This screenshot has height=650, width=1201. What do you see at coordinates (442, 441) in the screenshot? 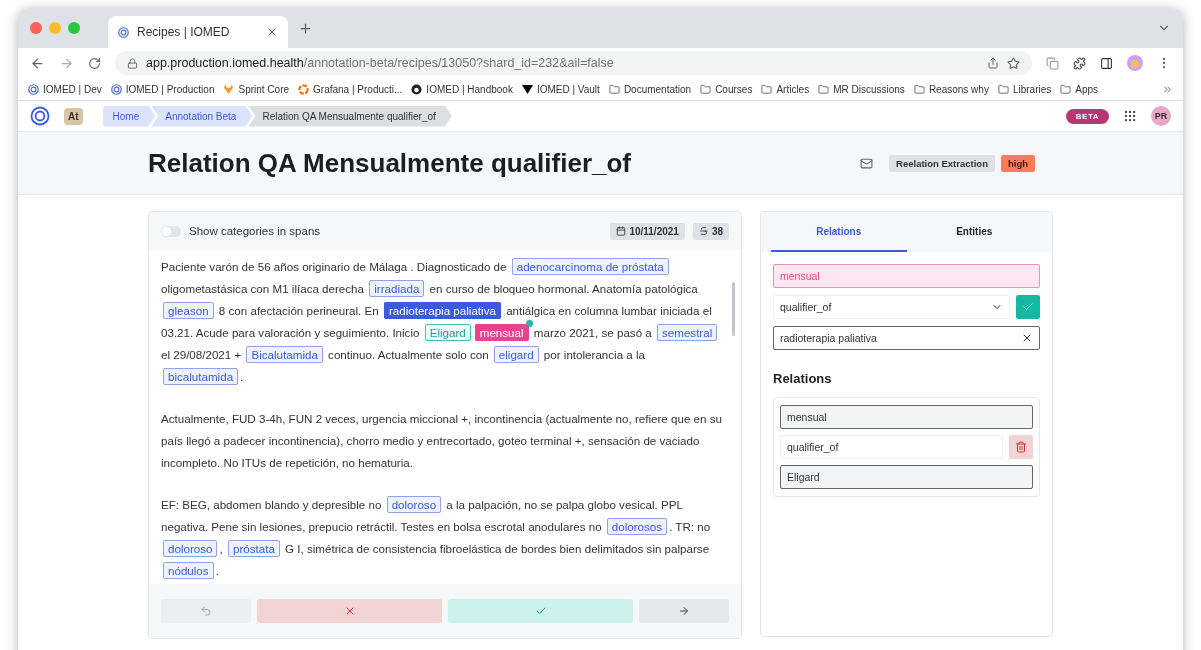
I see `paragraph: Actualmente, FUD 3-4h, FUN 2 veces, urgencia miccional +, incontinencia (actualmente no, refiere que en su país llegó a padecer incontinencia), chorro medio y entrecortado, goteo terminal +, sensación de vaciado incompleto. No ITUs de repetición, no hematuria.` at bounding box center [442, 441].